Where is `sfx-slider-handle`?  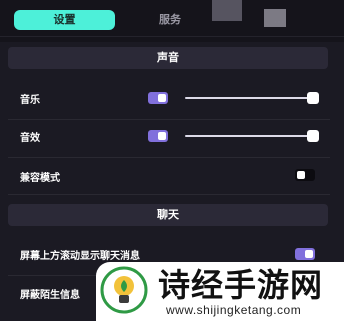 sfx-slider-handle is located at coordinates (313, 136).